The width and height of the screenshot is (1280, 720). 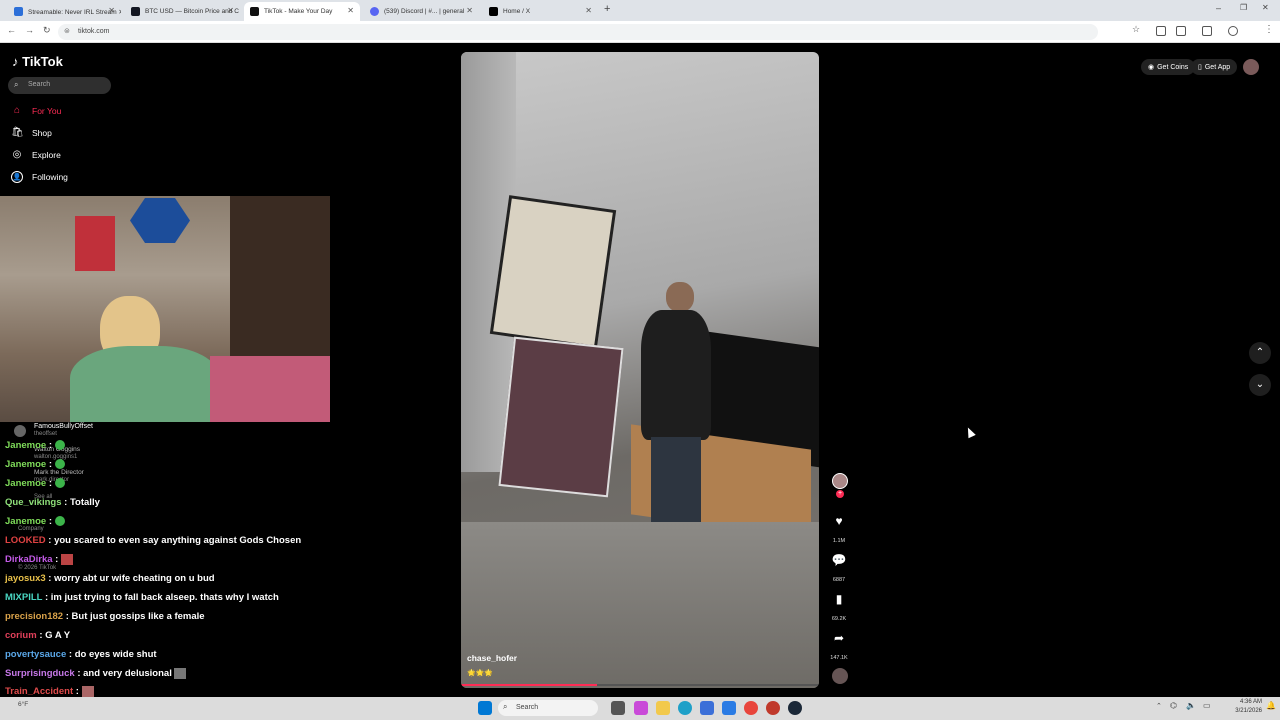 What do you see at coordinates (1159, 706) in the screenshot?
I see `tray-chevron-up-icon: ⌃` at bounding box center [1159, 706].